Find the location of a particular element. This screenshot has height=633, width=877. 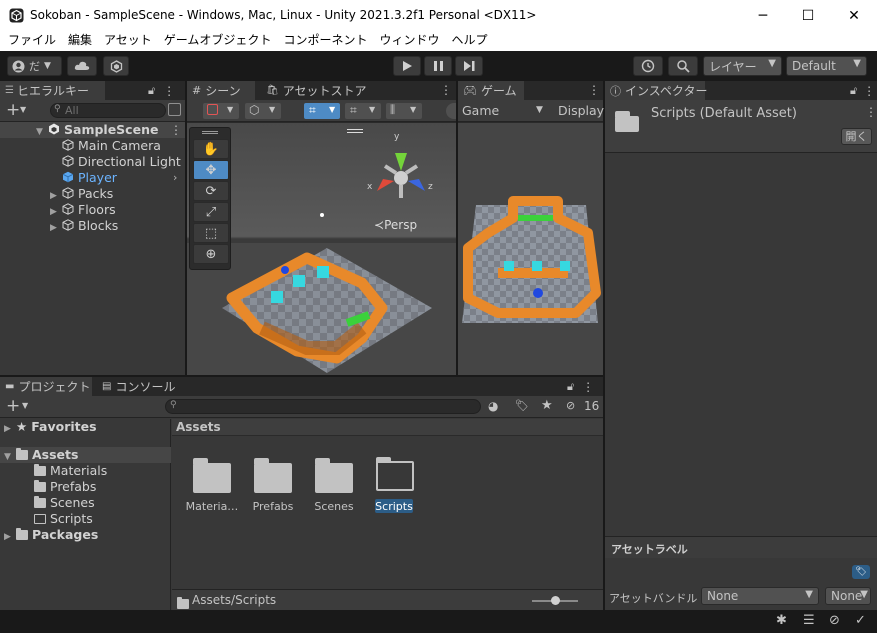

collab-button is located at coordinates (116, 66).